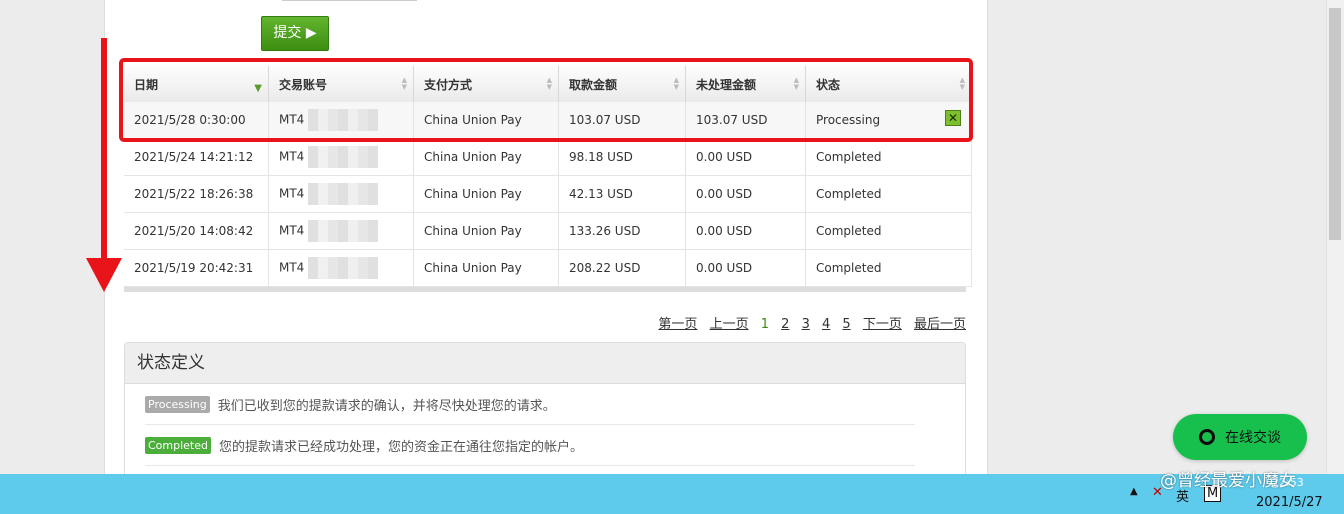 This screenshot has width=1344, height=514. I want to click on column-header-account: 交易账号 ▲ ▼, so click(341, 84).